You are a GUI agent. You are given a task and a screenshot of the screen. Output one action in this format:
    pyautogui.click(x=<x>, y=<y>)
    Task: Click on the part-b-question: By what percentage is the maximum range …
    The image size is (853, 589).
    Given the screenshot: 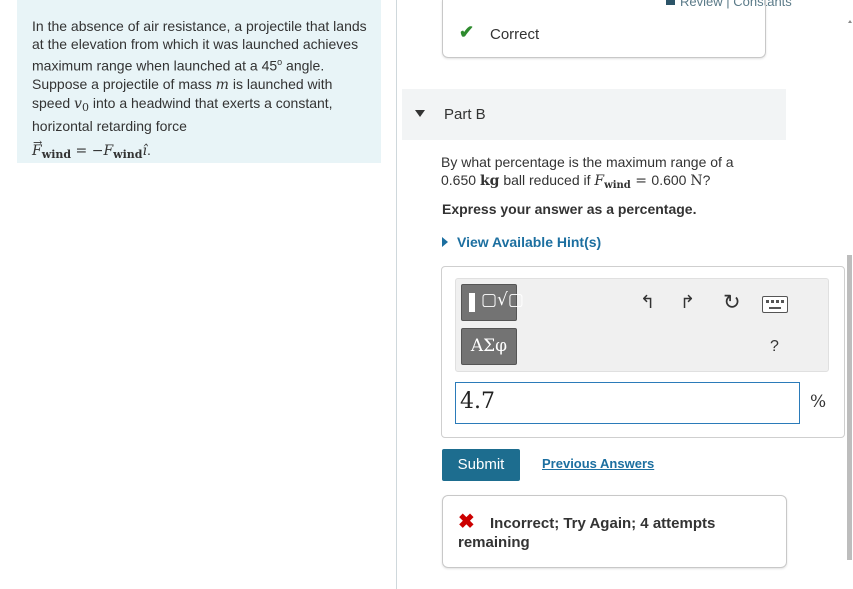 What is the action you would take?
    pyautogui.click(x=601, y=174)
    